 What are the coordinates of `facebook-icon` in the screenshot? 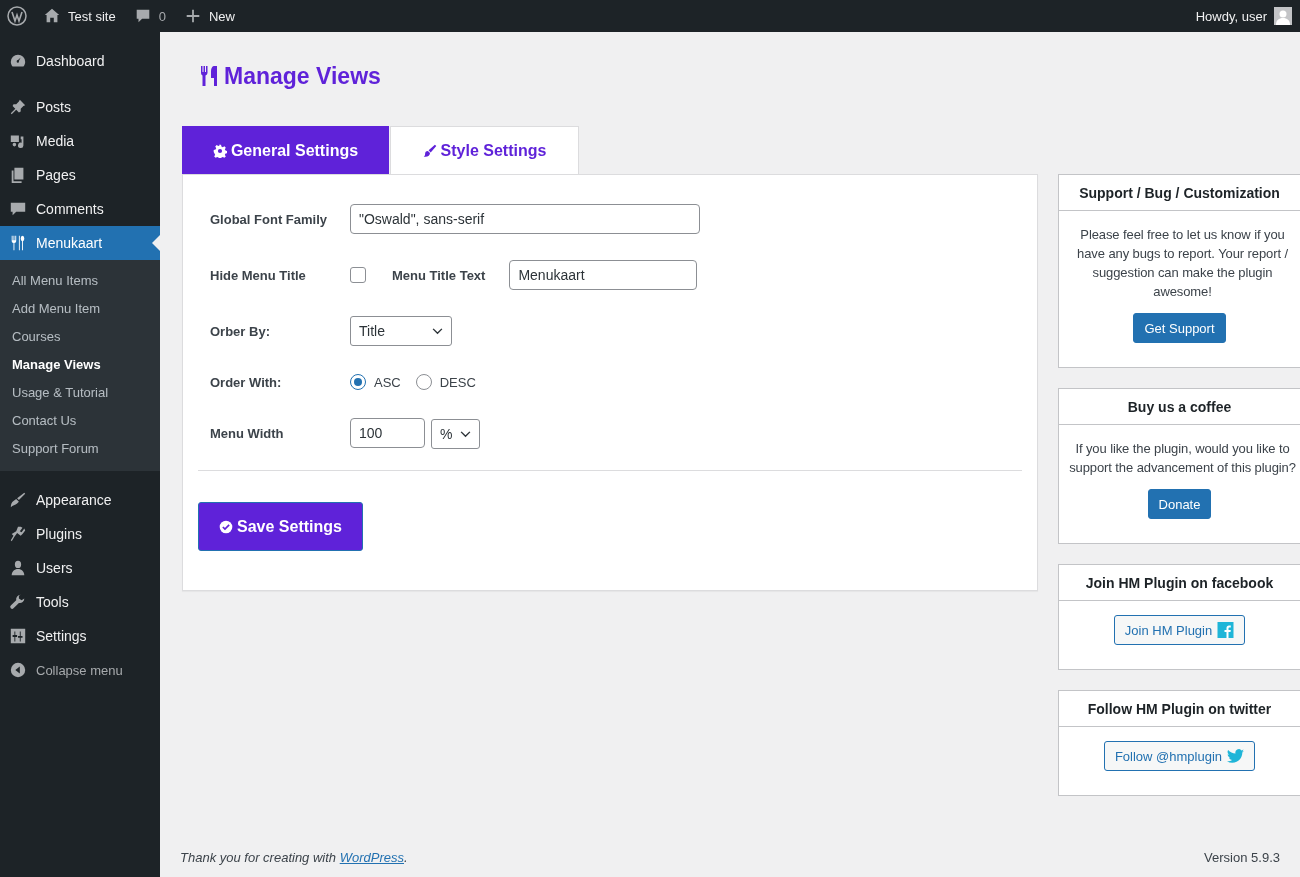 It's located at (1226, 630).